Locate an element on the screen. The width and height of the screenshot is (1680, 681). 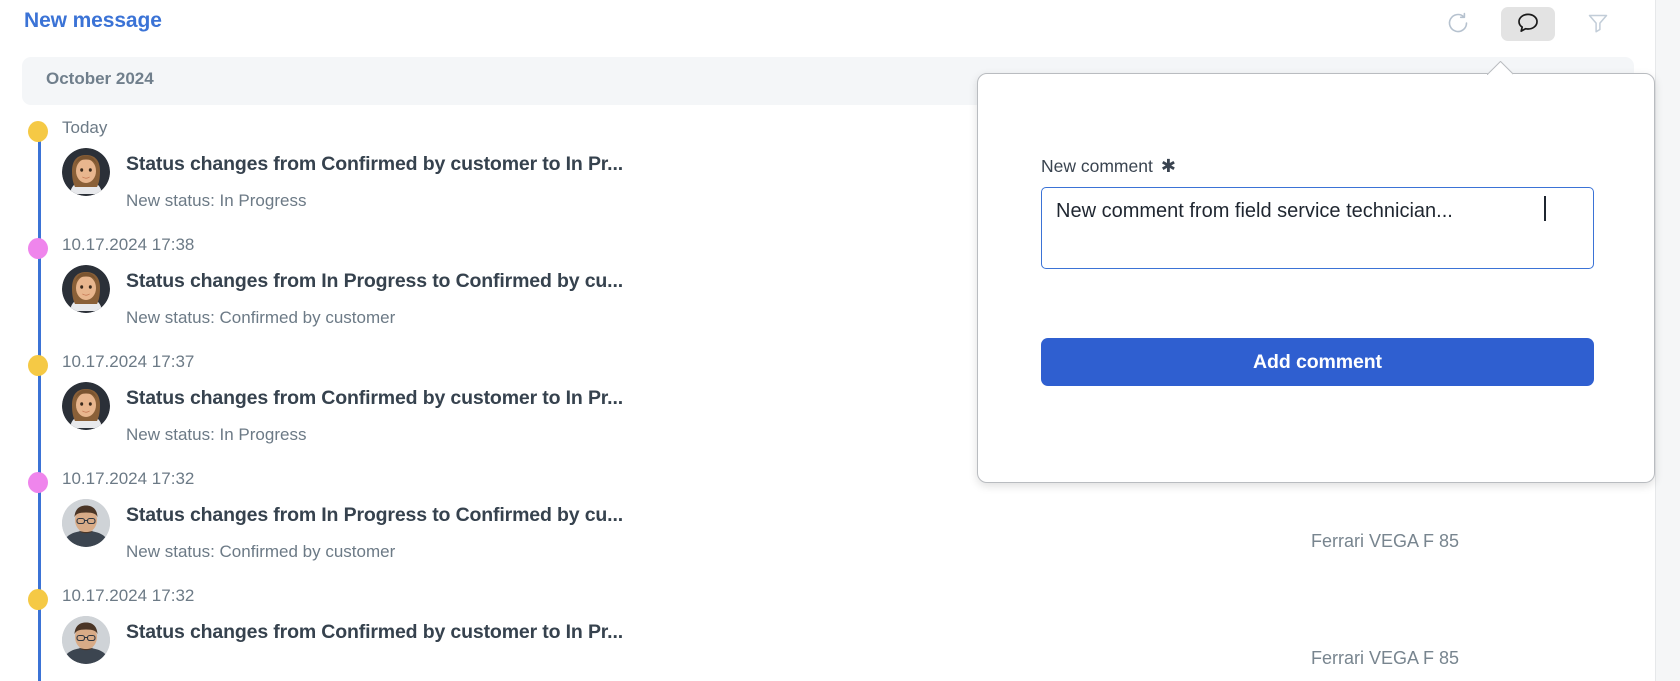
timeline-entry-timestamp: Today is located at coordinates (85, 127).